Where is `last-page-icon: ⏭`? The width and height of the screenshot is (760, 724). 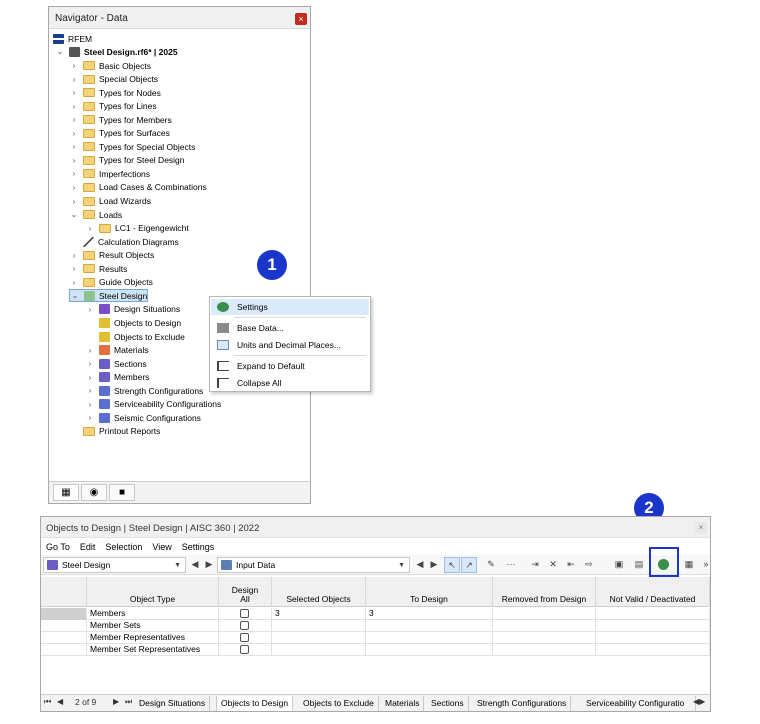 last-page-icon: ⏭ is located at coordinates (128, 702).